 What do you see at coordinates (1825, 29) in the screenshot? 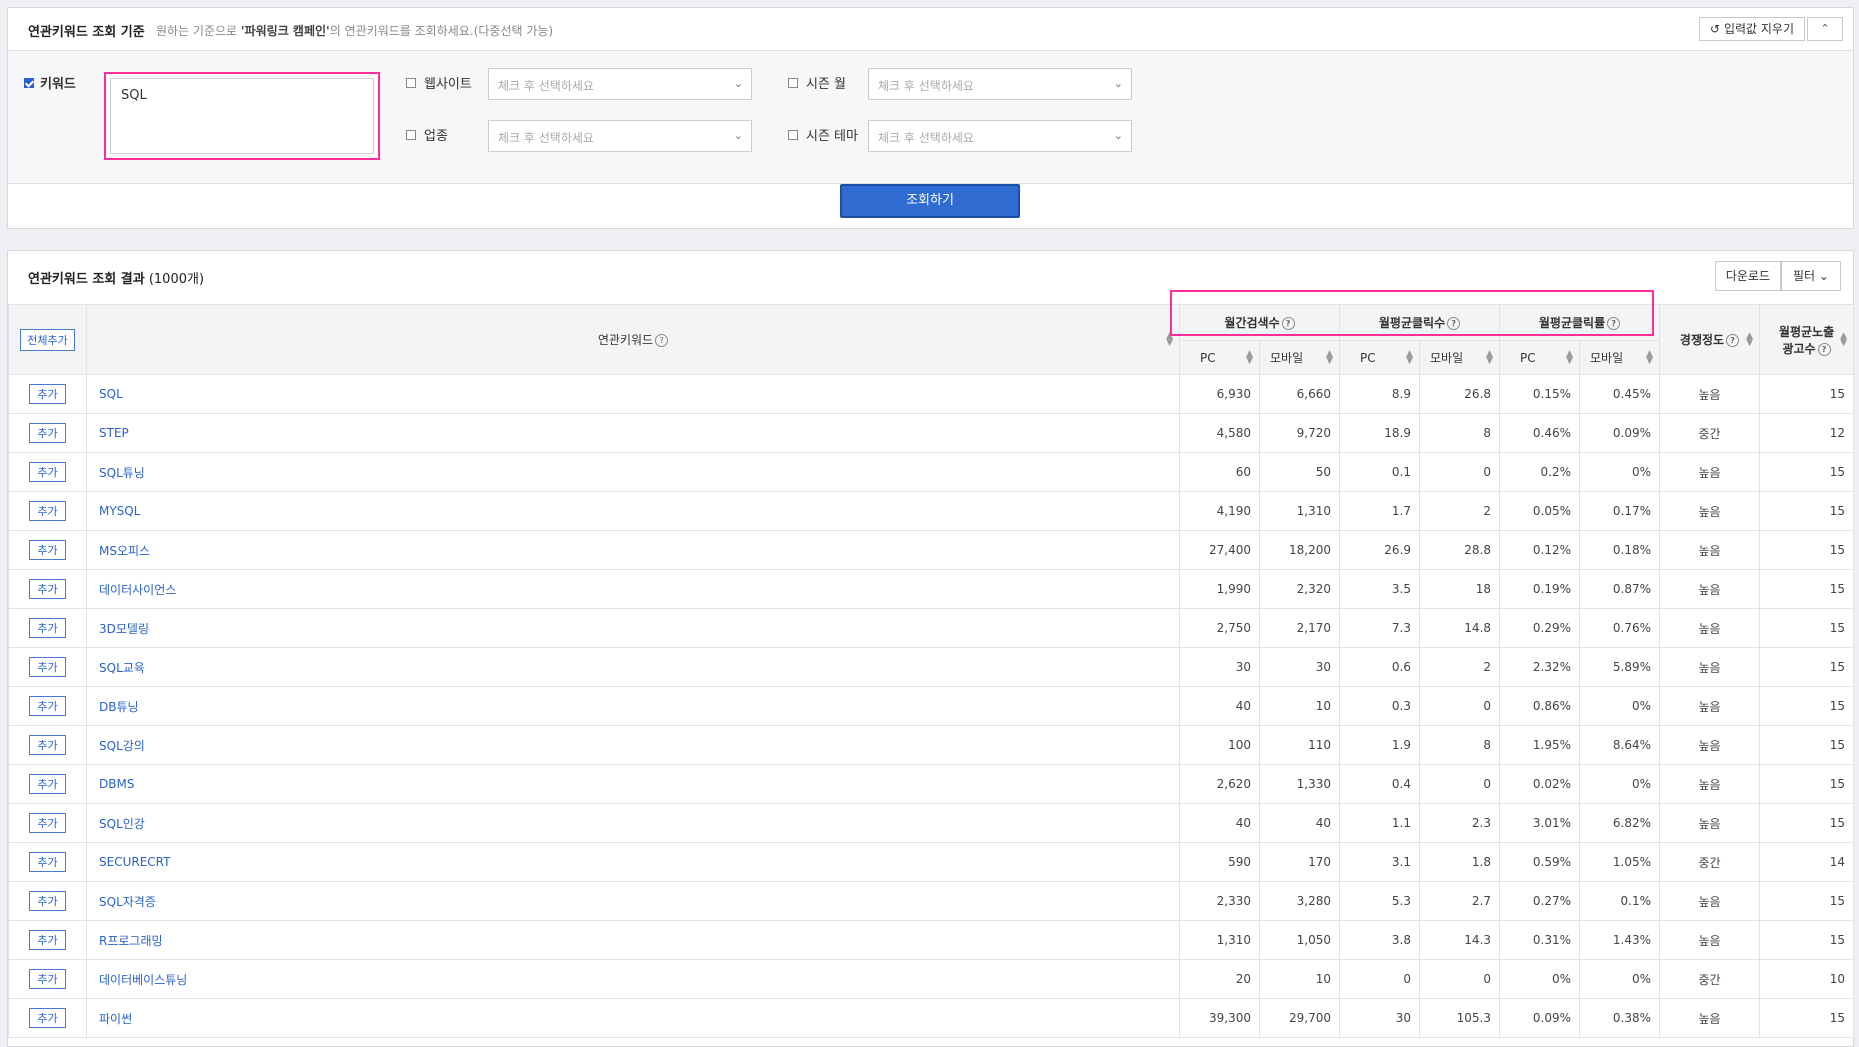
I see `collapse-button: ⌃` at bounding box center [1825, 29].